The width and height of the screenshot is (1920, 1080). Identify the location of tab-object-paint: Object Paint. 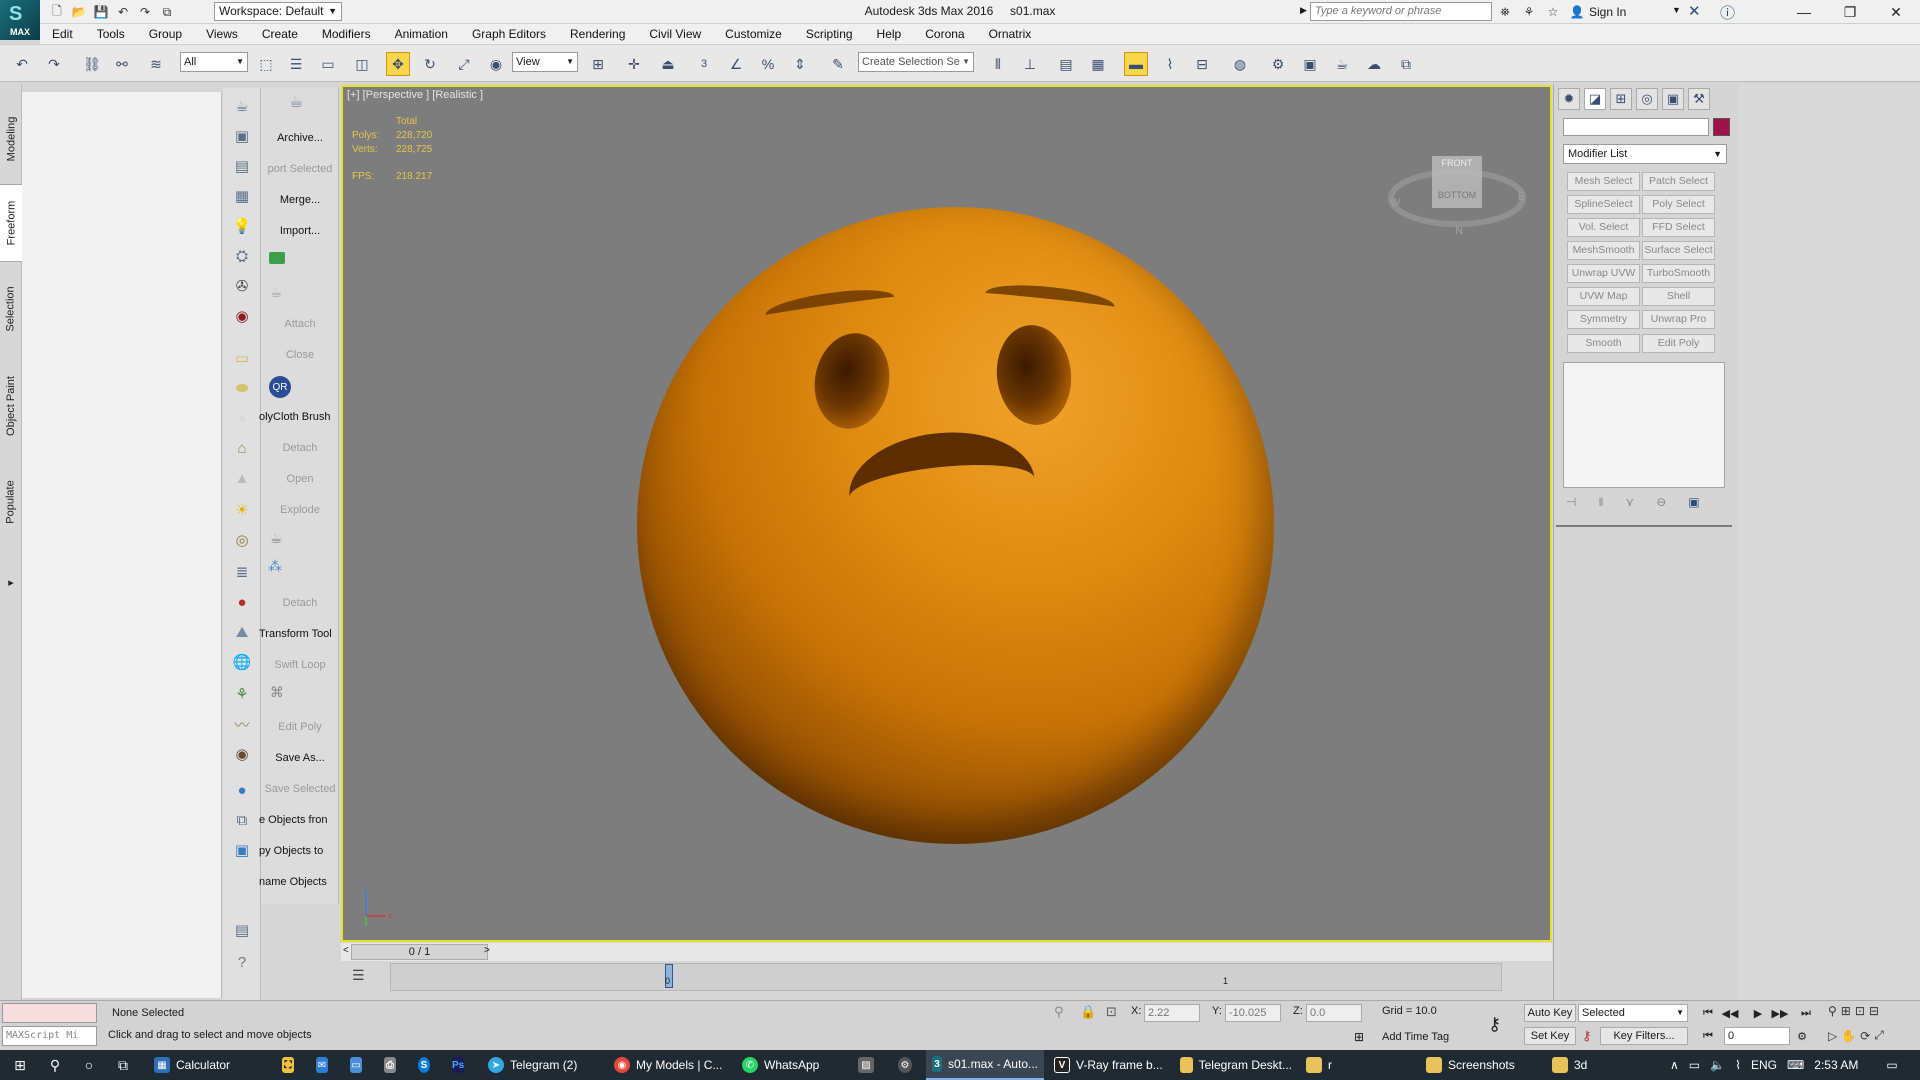
(11, 406).